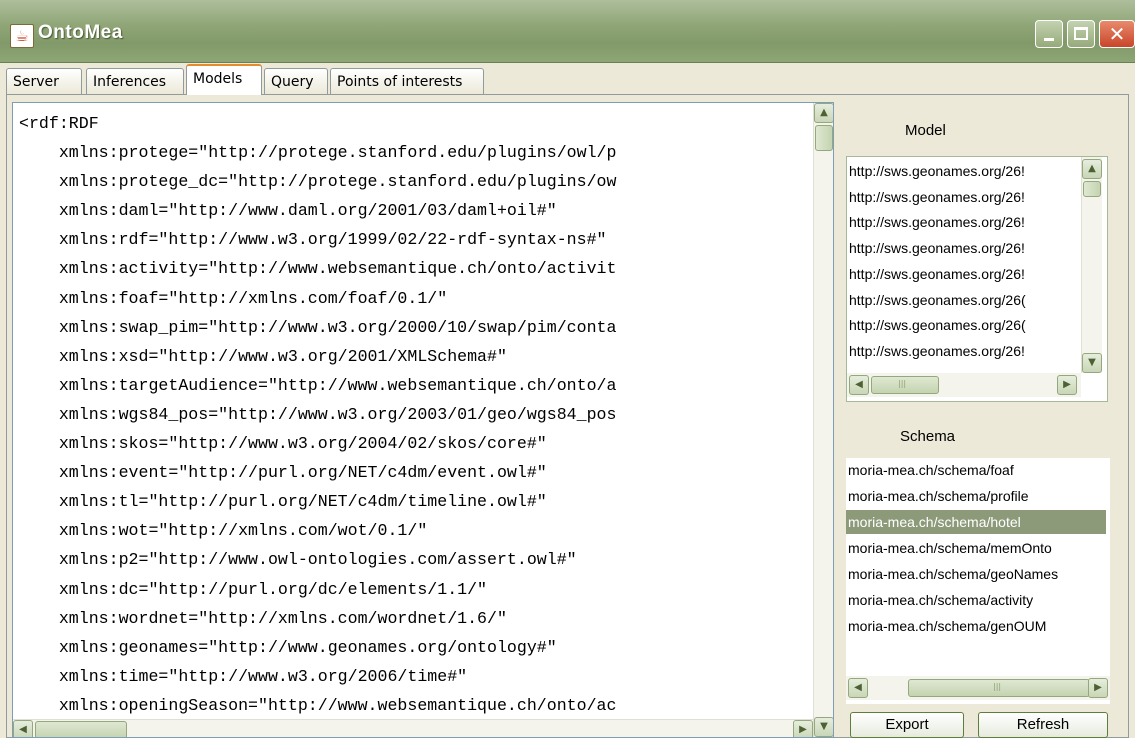 The width and height of the screenshot is (1135, 738). What do you see at coordinates (928, 436) in the screenshot?
I see `schema-label: Schema` at bounding box center [928, 436].